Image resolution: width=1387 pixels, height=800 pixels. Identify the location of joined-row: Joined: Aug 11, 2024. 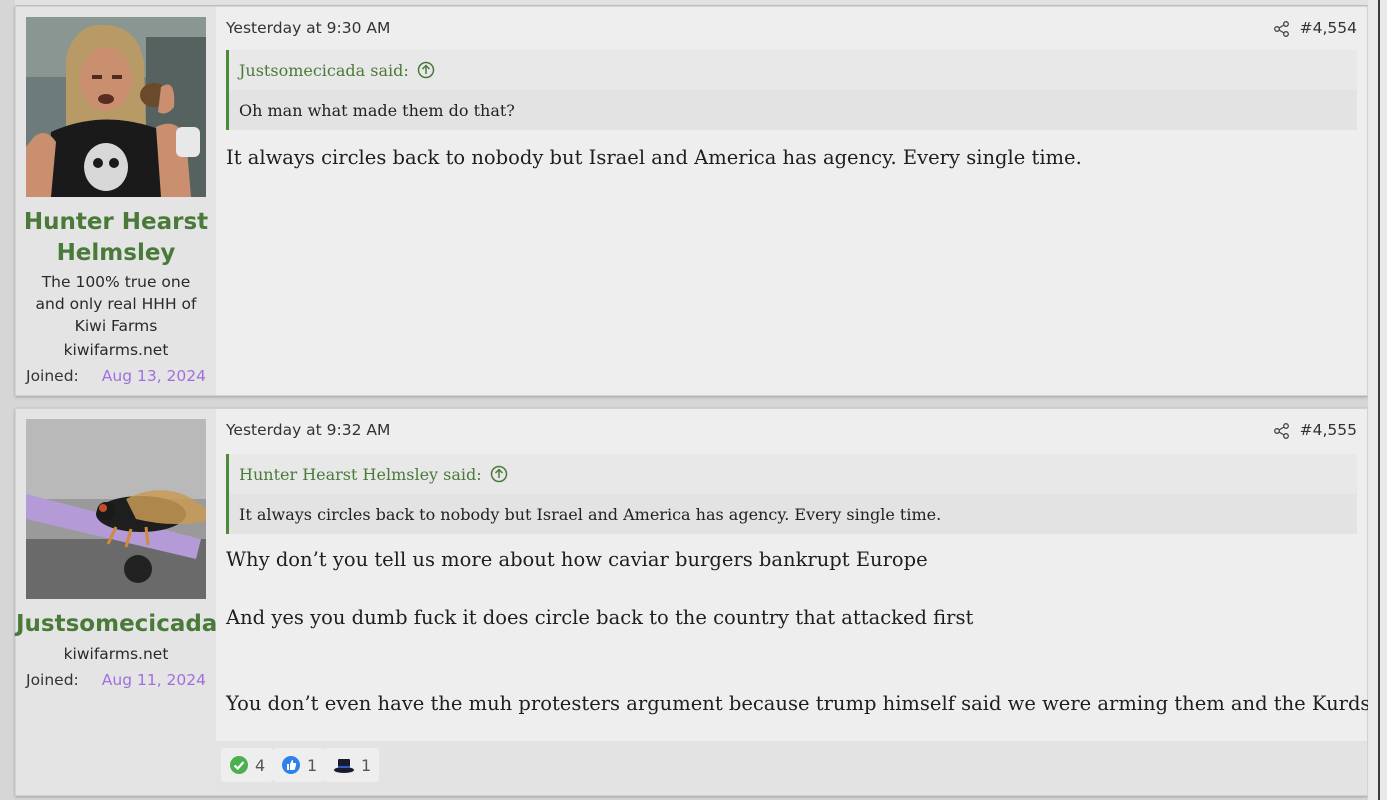
(116, 680).